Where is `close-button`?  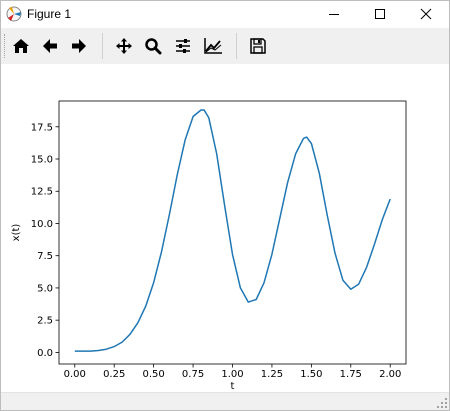 close-button is located at coordinates (426, 14).